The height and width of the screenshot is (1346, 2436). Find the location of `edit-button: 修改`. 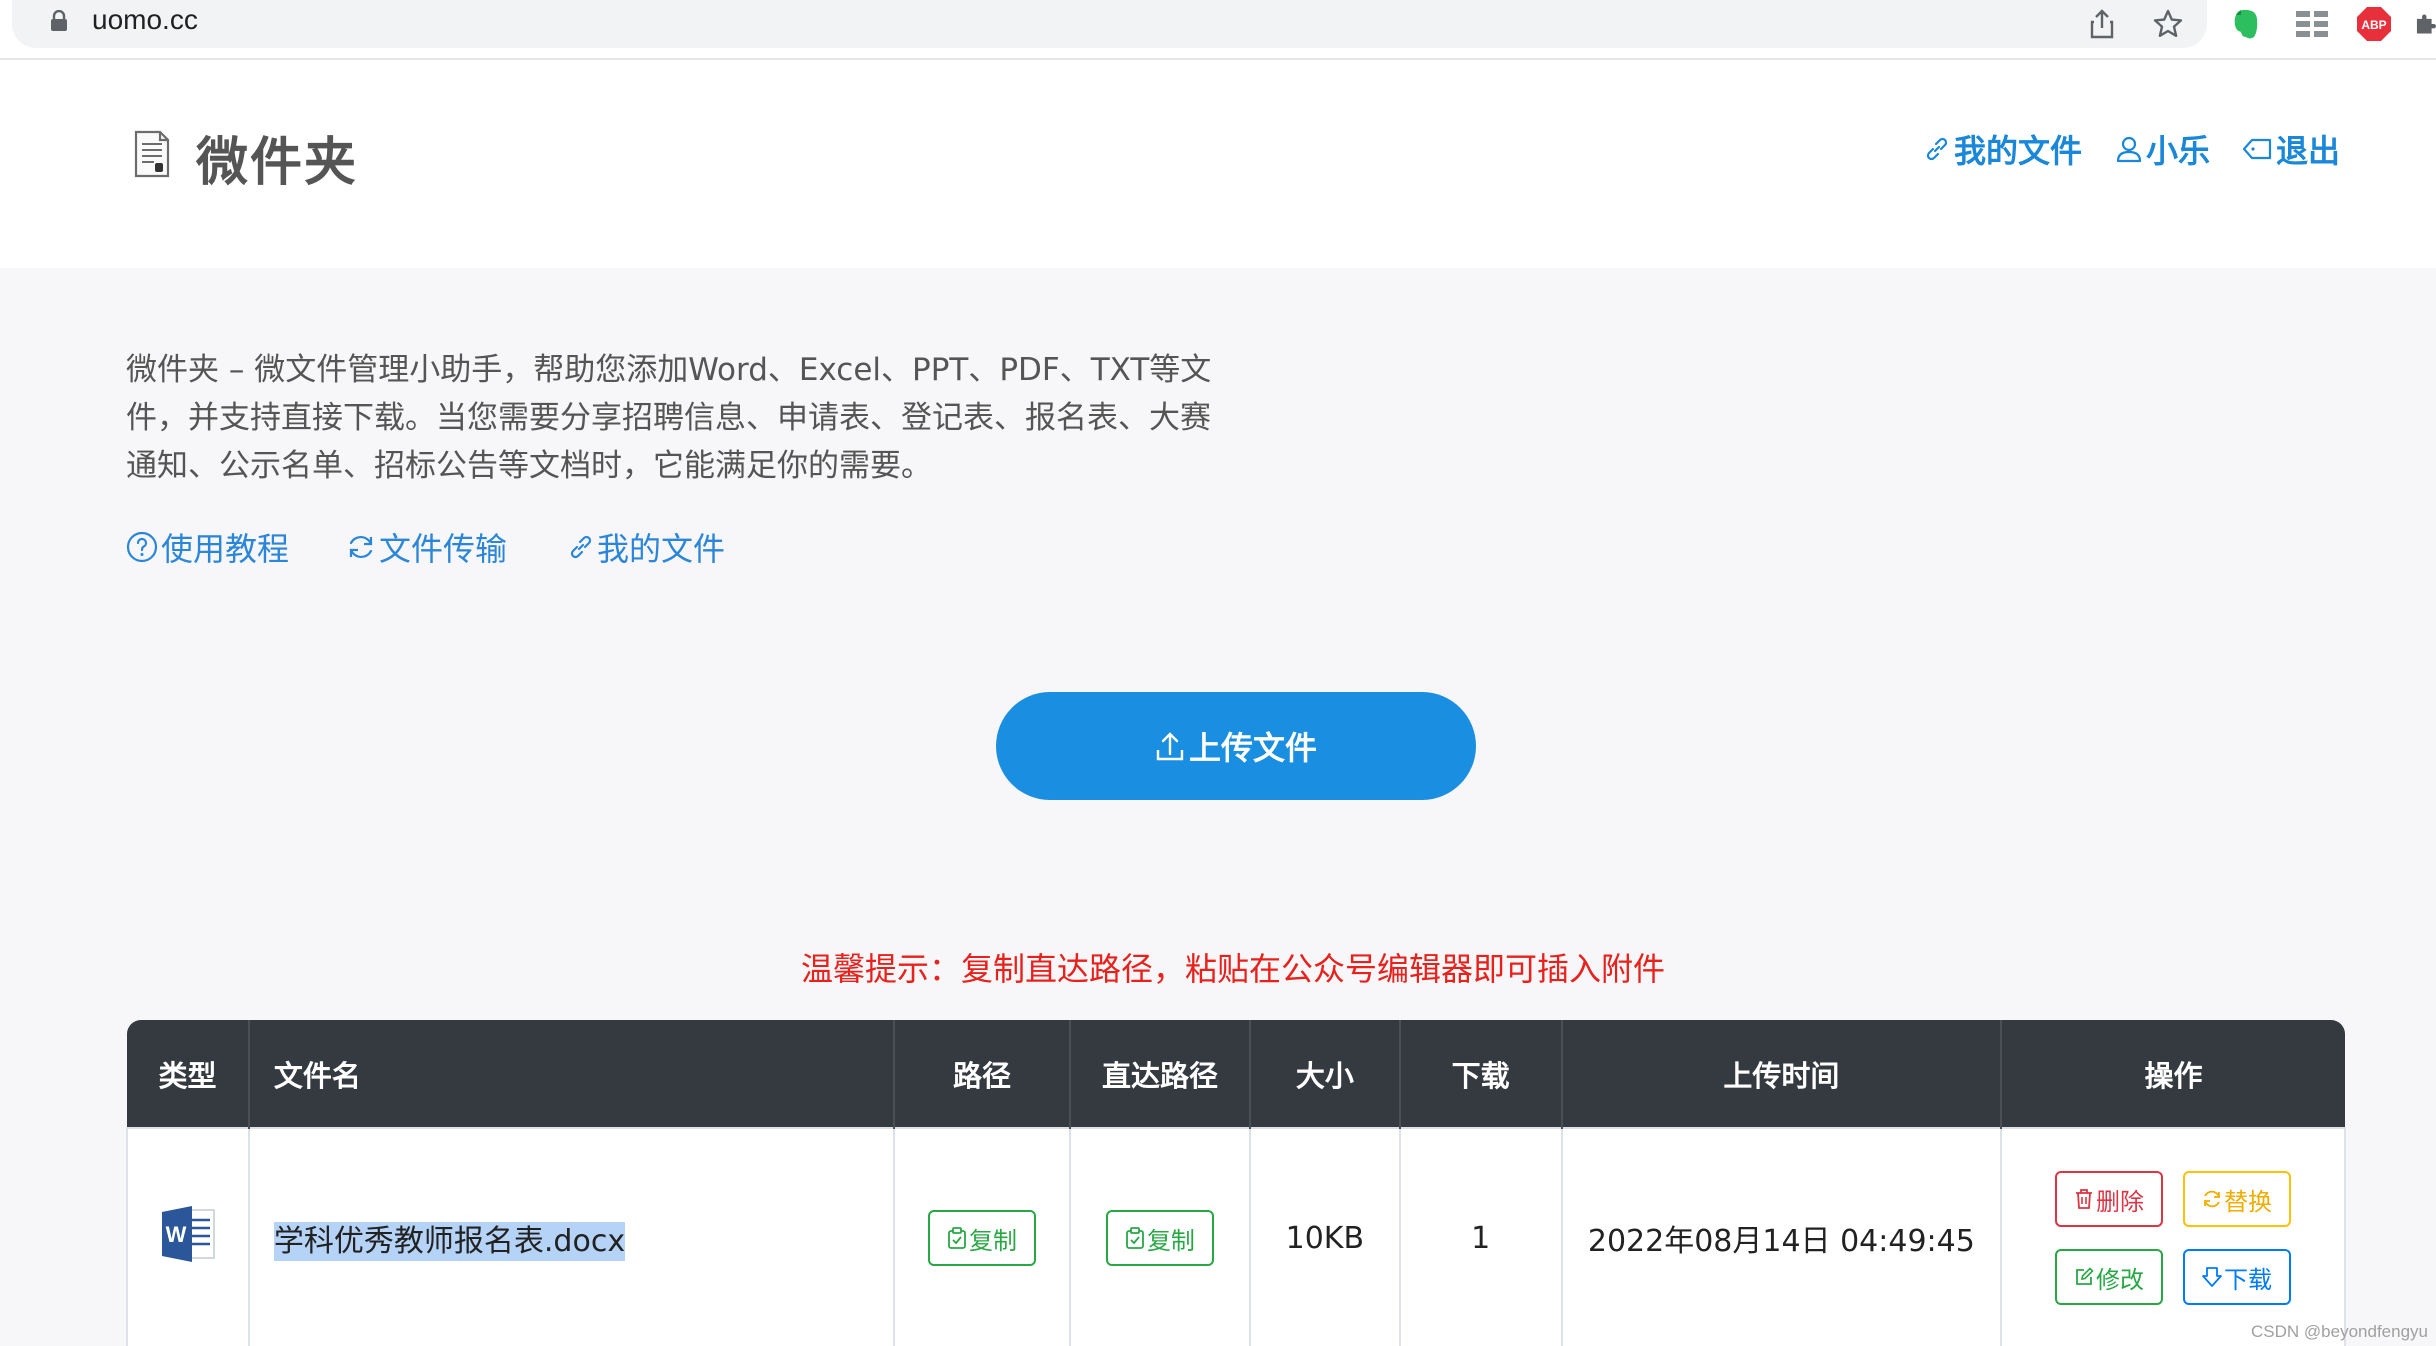

edit-button: 修改 is located at coordinates (2109, 1277).